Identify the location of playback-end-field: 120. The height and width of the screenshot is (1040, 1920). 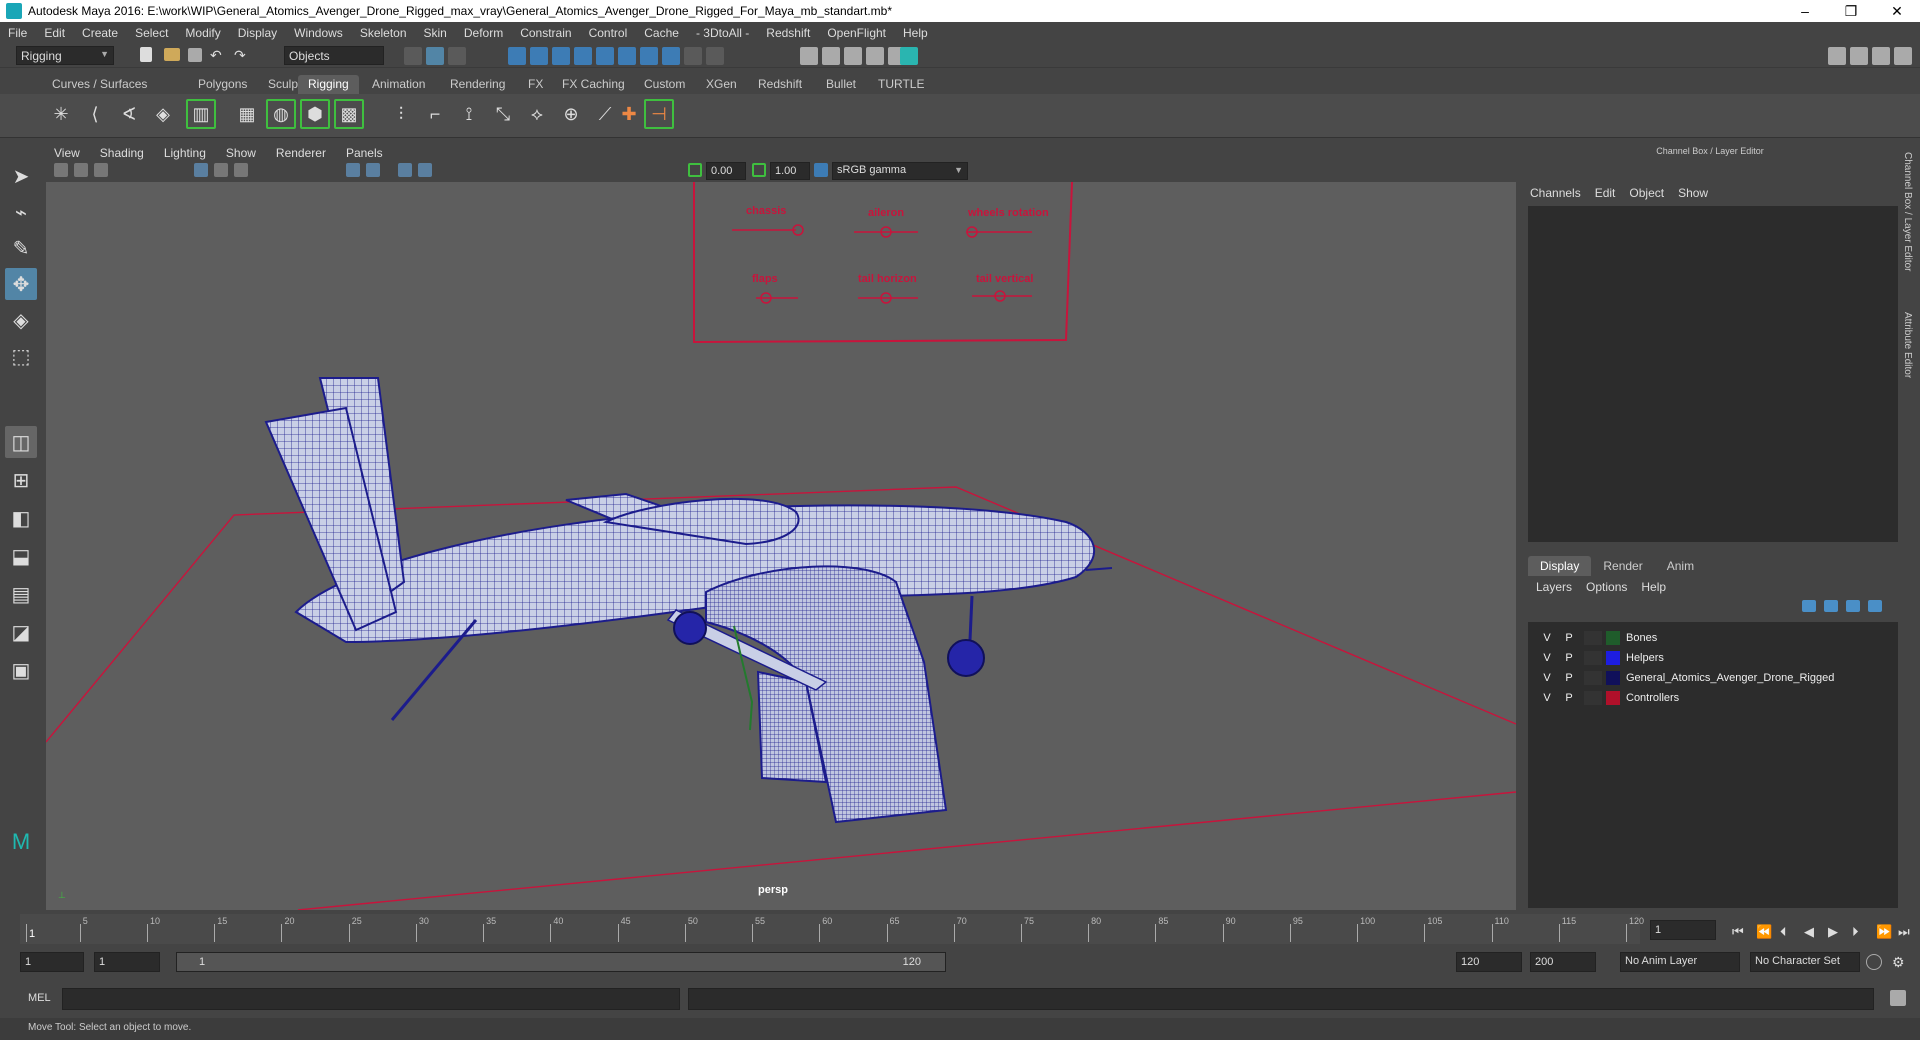
(1489, 962).